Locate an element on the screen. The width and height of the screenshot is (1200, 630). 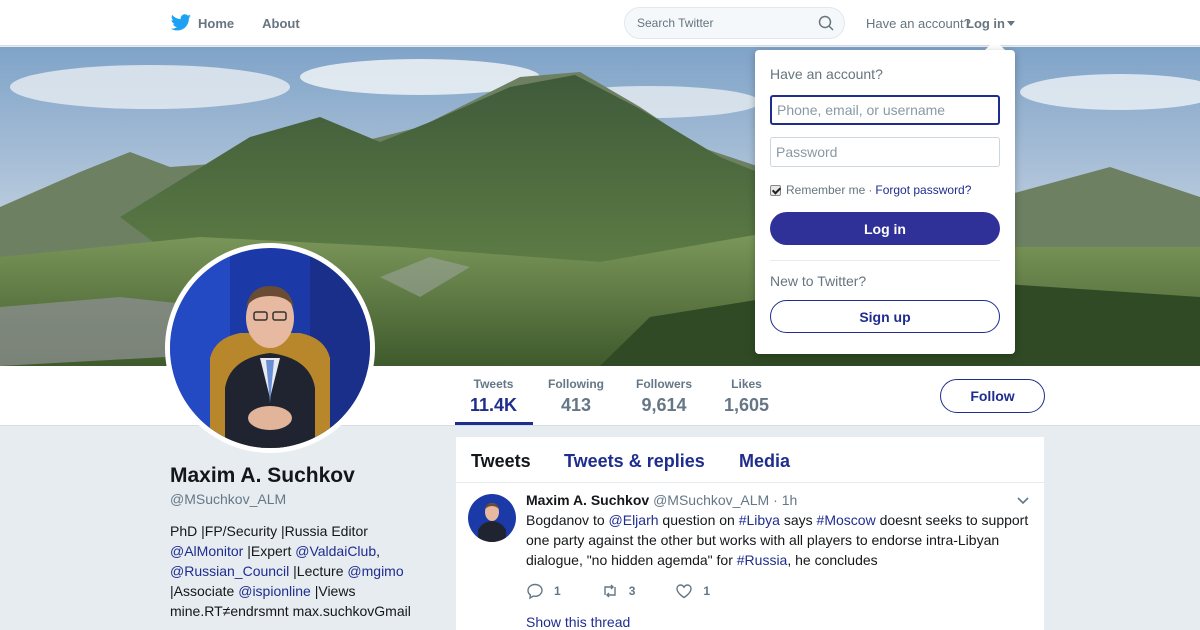
remember-me-checkbox is located at coordinates (775, 190).